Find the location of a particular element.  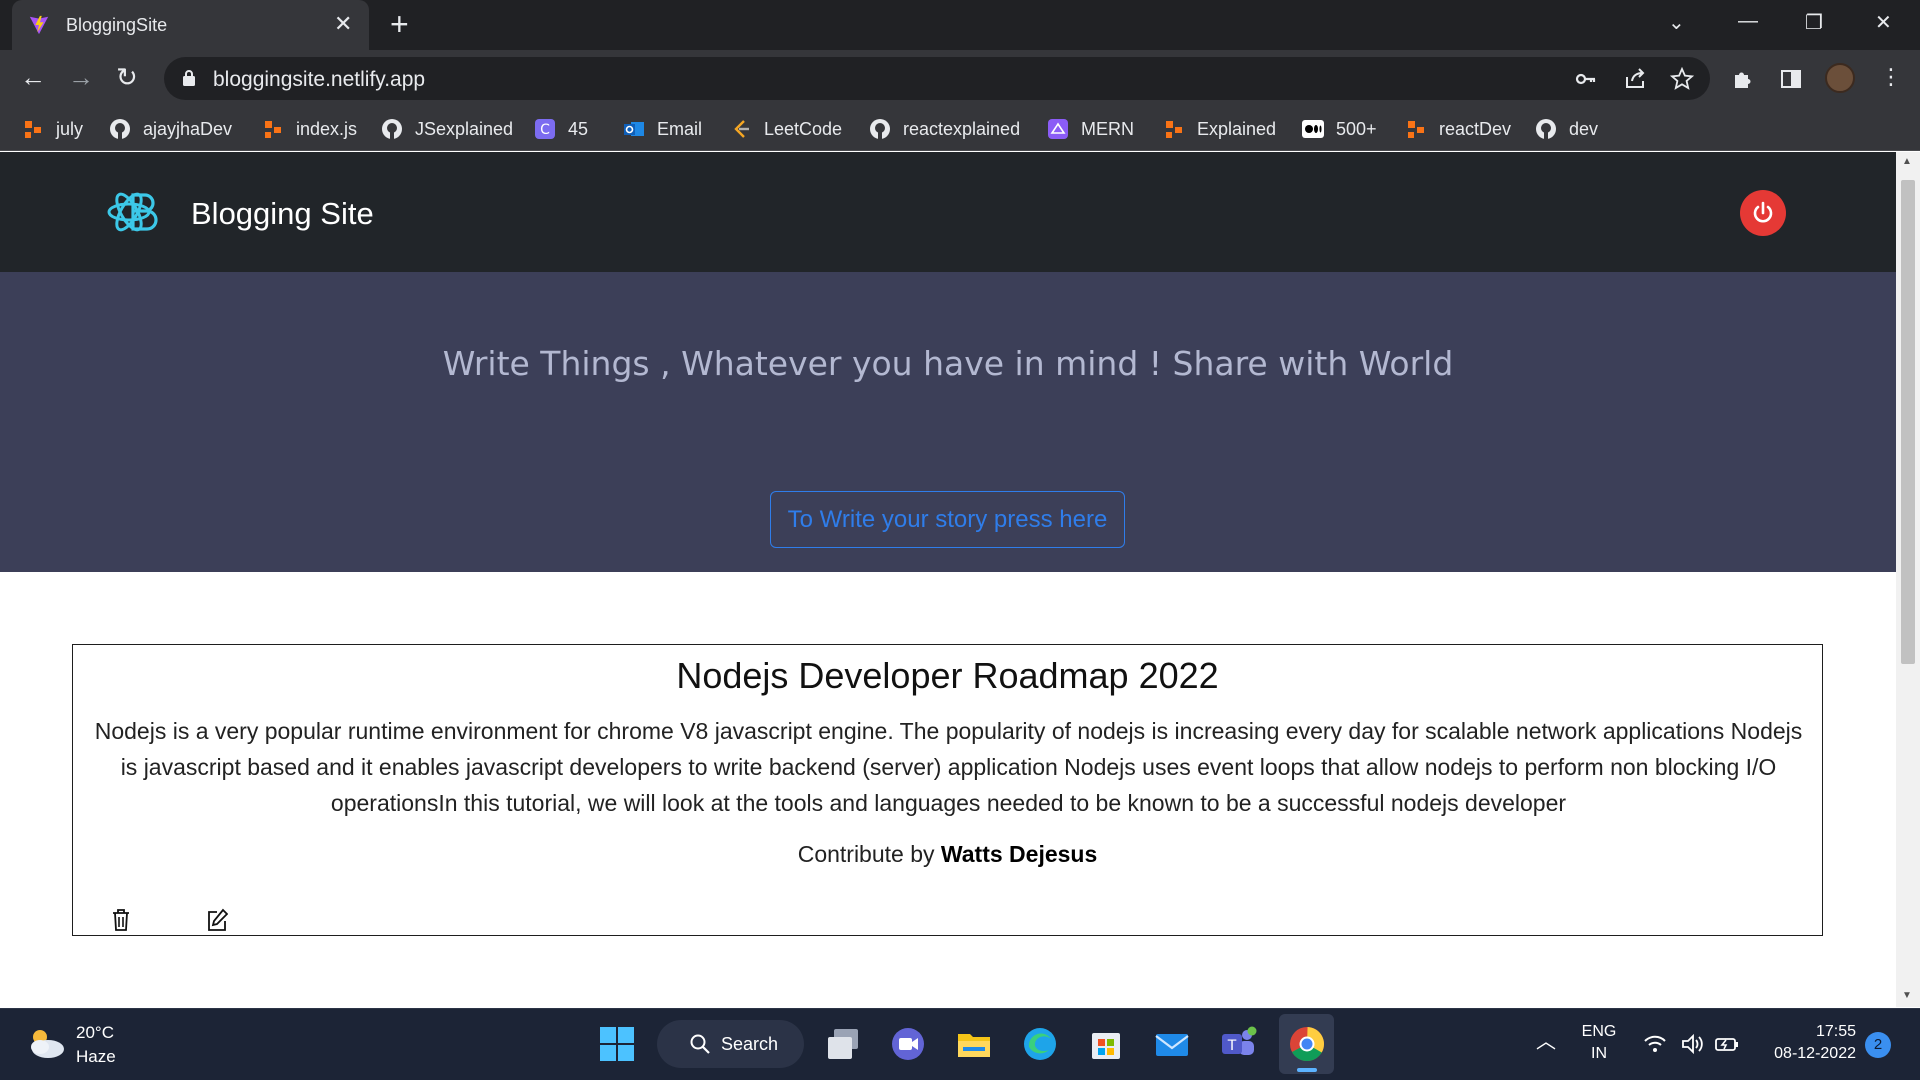

post-author-line: Contribute by Watts Dejesus is located at coordinates (947, 854).